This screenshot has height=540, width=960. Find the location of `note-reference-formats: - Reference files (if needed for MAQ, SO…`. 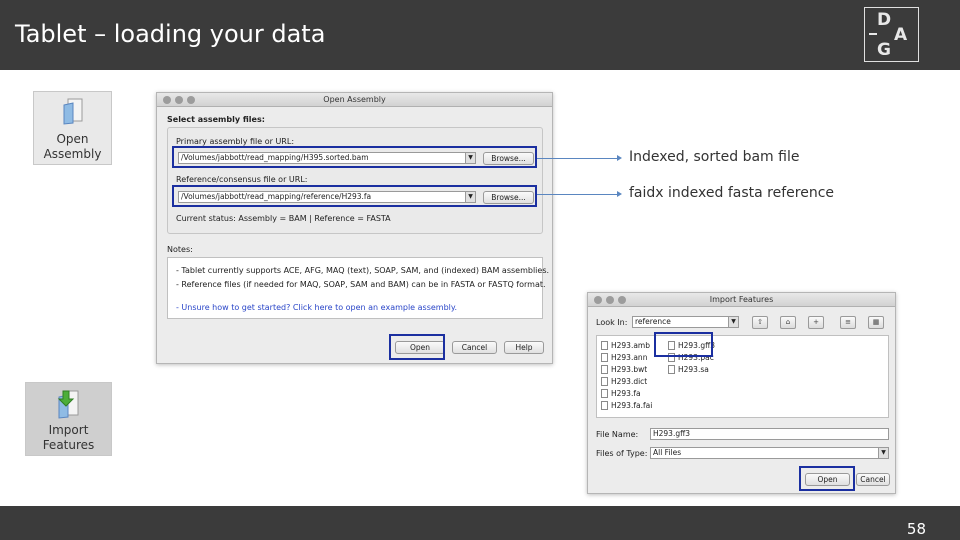

note-reference-formats: - Reference files (if needed for MAQ, SO… is located at coordinates (361, 284).